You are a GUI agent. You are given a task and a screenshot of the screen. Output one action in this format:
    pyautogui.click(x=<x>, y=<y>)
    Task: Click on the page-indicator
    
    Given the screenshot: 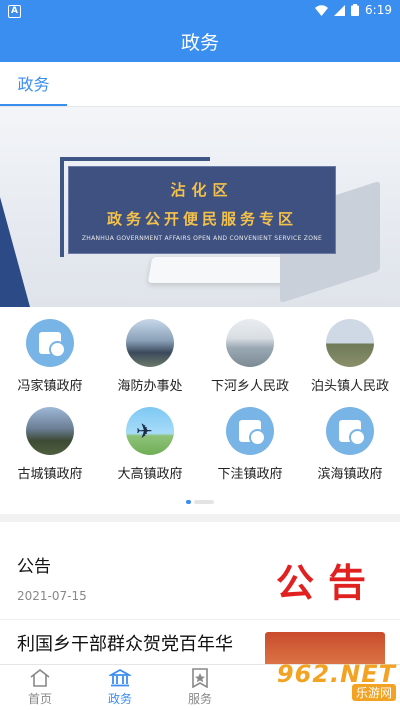 What is the action you would take?
    pyautogui.click(x=200, y=502)
    